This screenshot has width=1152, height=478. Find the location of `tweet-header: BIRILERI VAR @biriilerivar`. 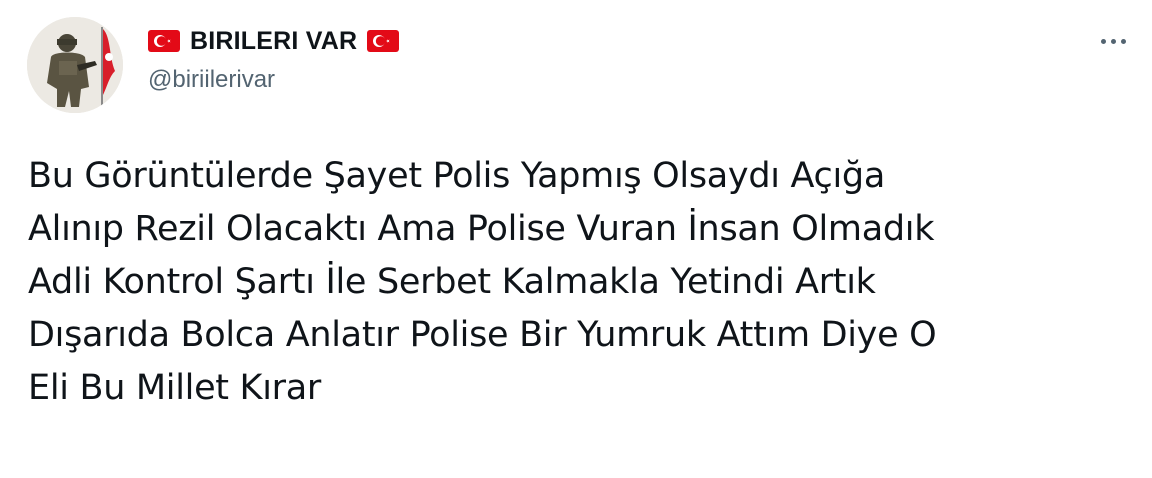

tweet-header: BIRILERI VAR @biriilerivar is located at coordinates (274, 59).